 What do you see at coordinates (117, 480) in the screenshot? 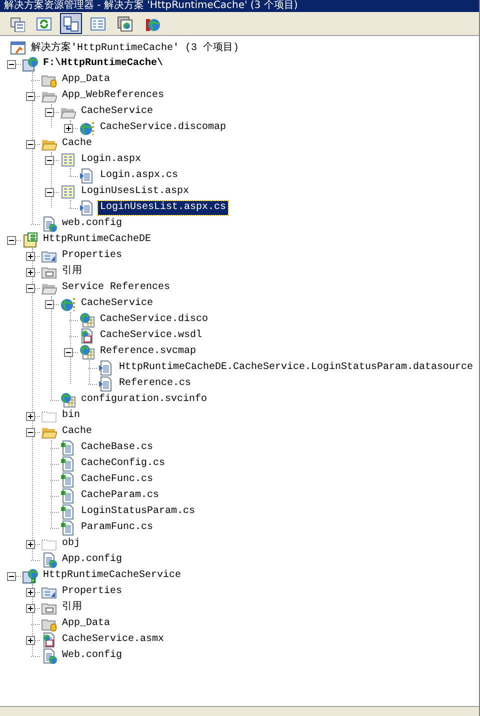
I see `tree-item: CacheFunc.cs` at bounding box center [117, 480].